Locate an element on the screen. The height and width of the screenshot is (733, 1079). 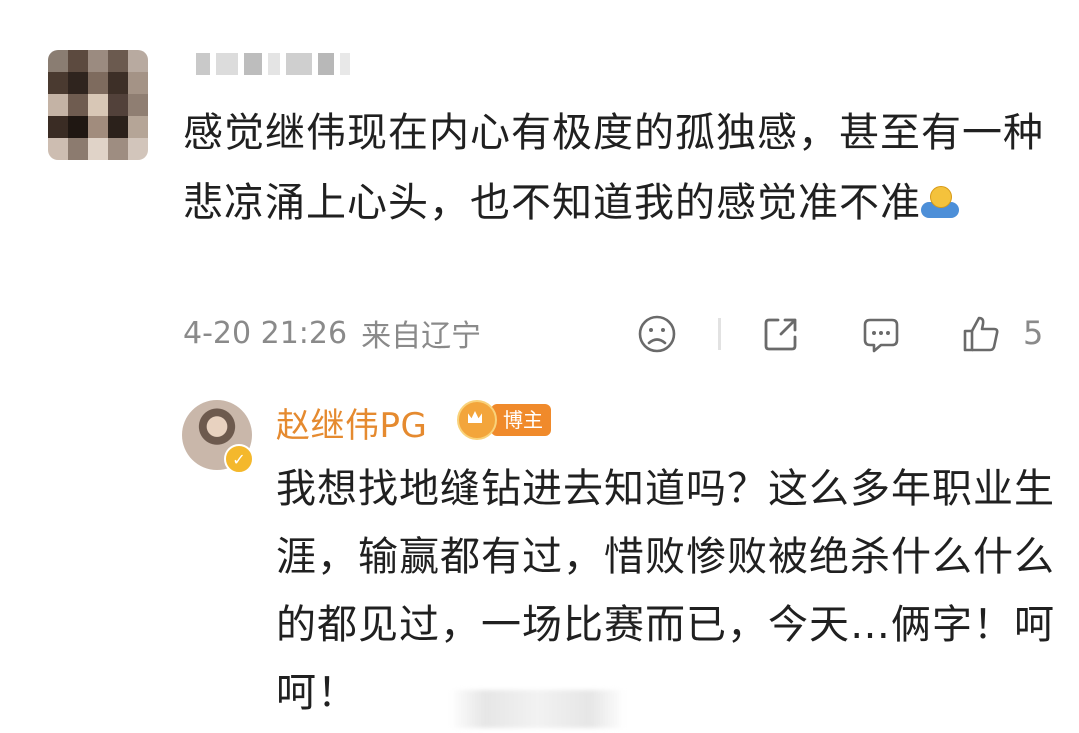
watermark-blur is located at coordinates (537, 709).